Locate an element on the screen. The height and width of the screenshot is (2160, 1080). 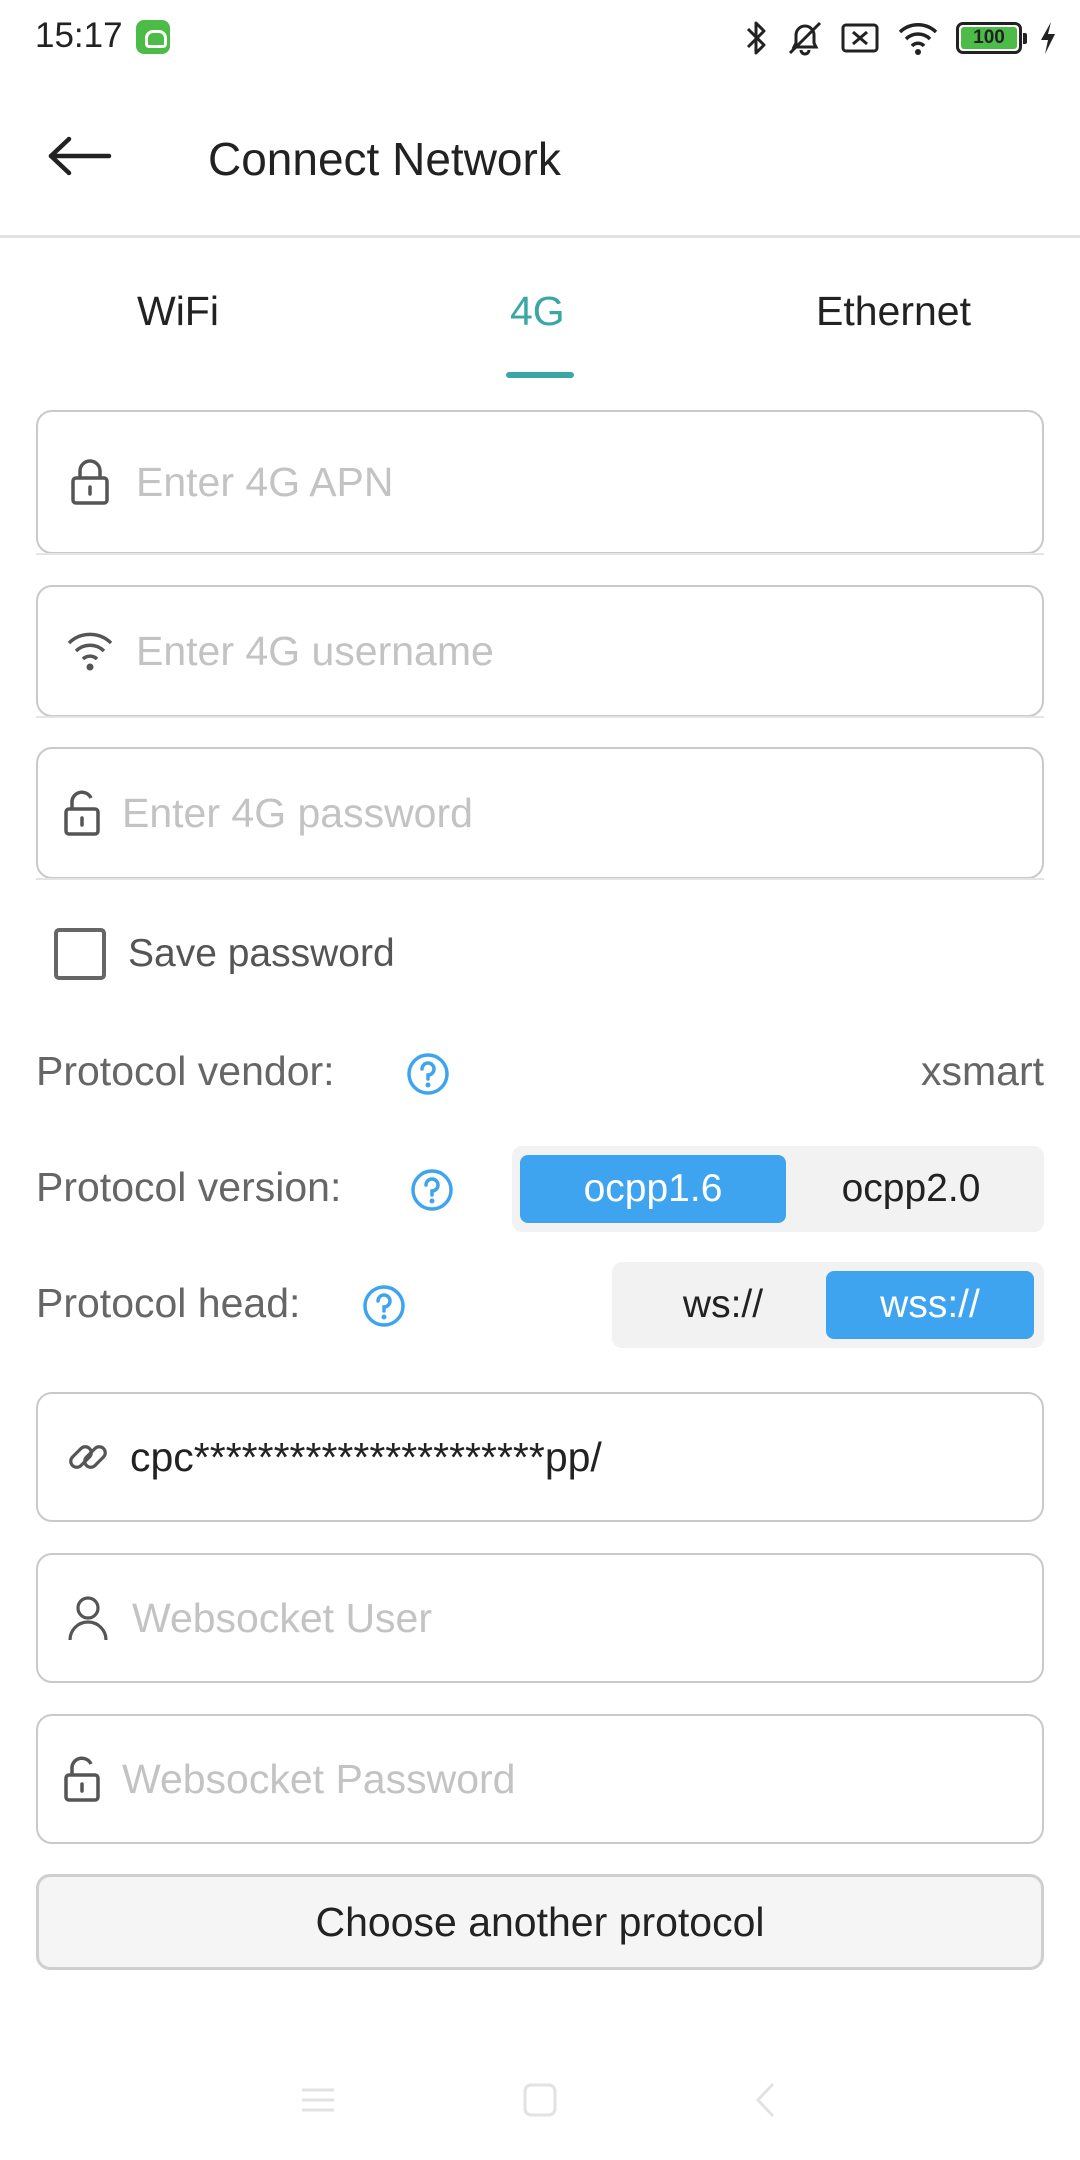
websocket-url-field is located at coordinates (540, 1457).